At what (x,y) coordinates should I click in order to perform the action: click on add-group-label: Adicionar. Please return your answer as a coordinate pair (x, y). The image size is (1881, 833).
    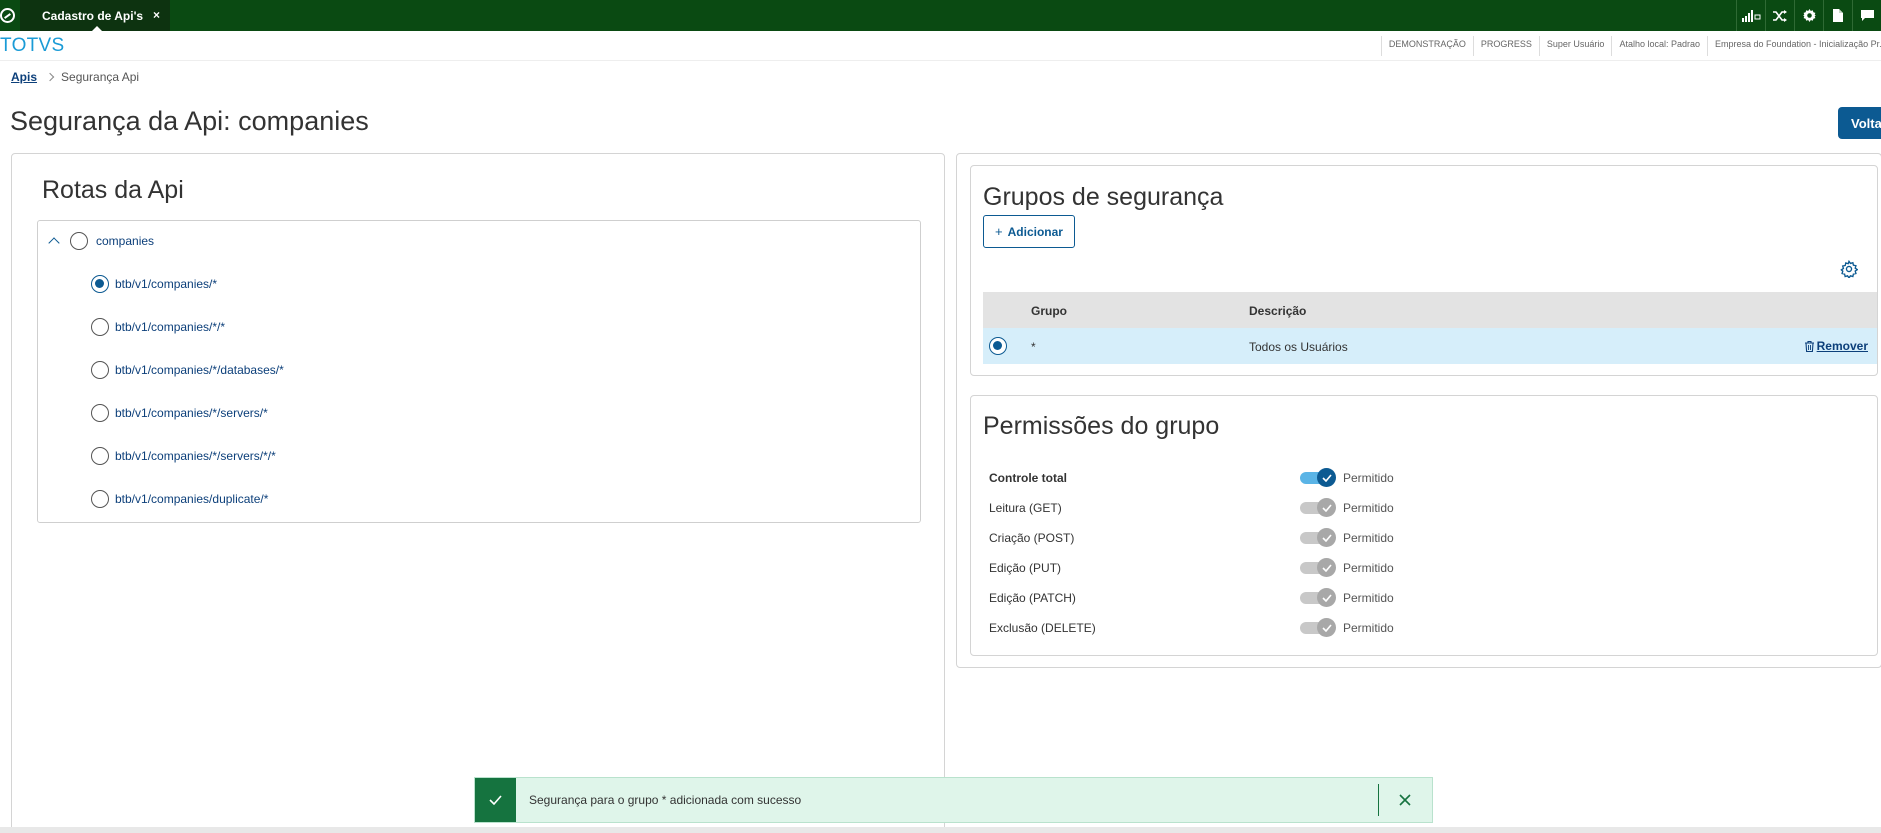
    Looking at the image, I should click on (1035, 231).